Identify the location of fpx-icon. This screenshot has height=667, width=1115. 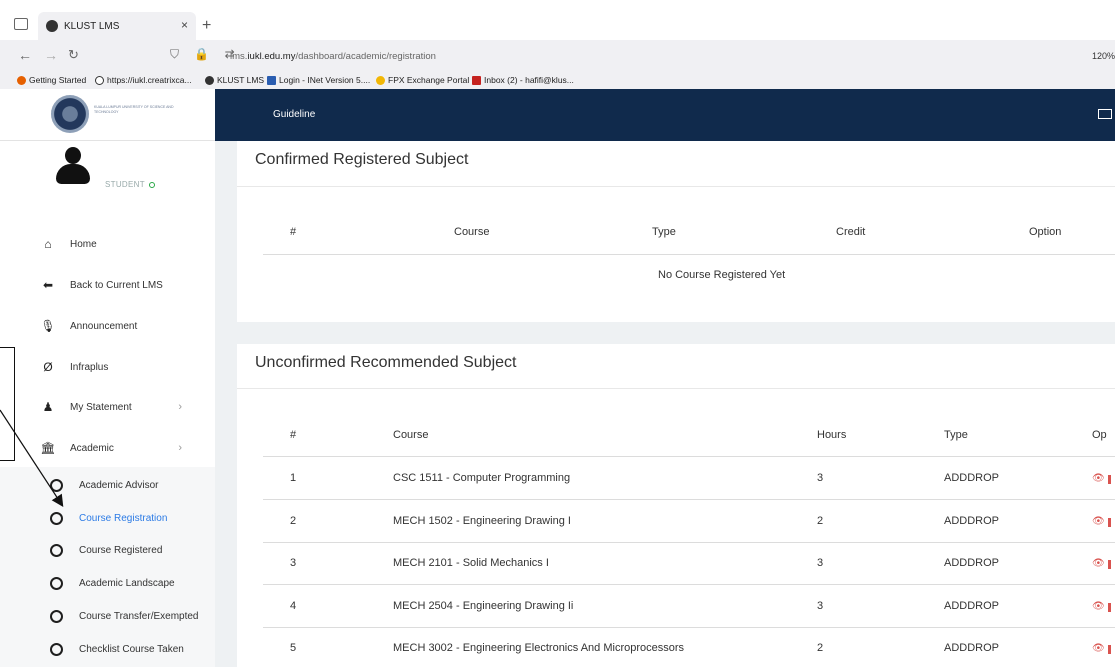
(380, 80).